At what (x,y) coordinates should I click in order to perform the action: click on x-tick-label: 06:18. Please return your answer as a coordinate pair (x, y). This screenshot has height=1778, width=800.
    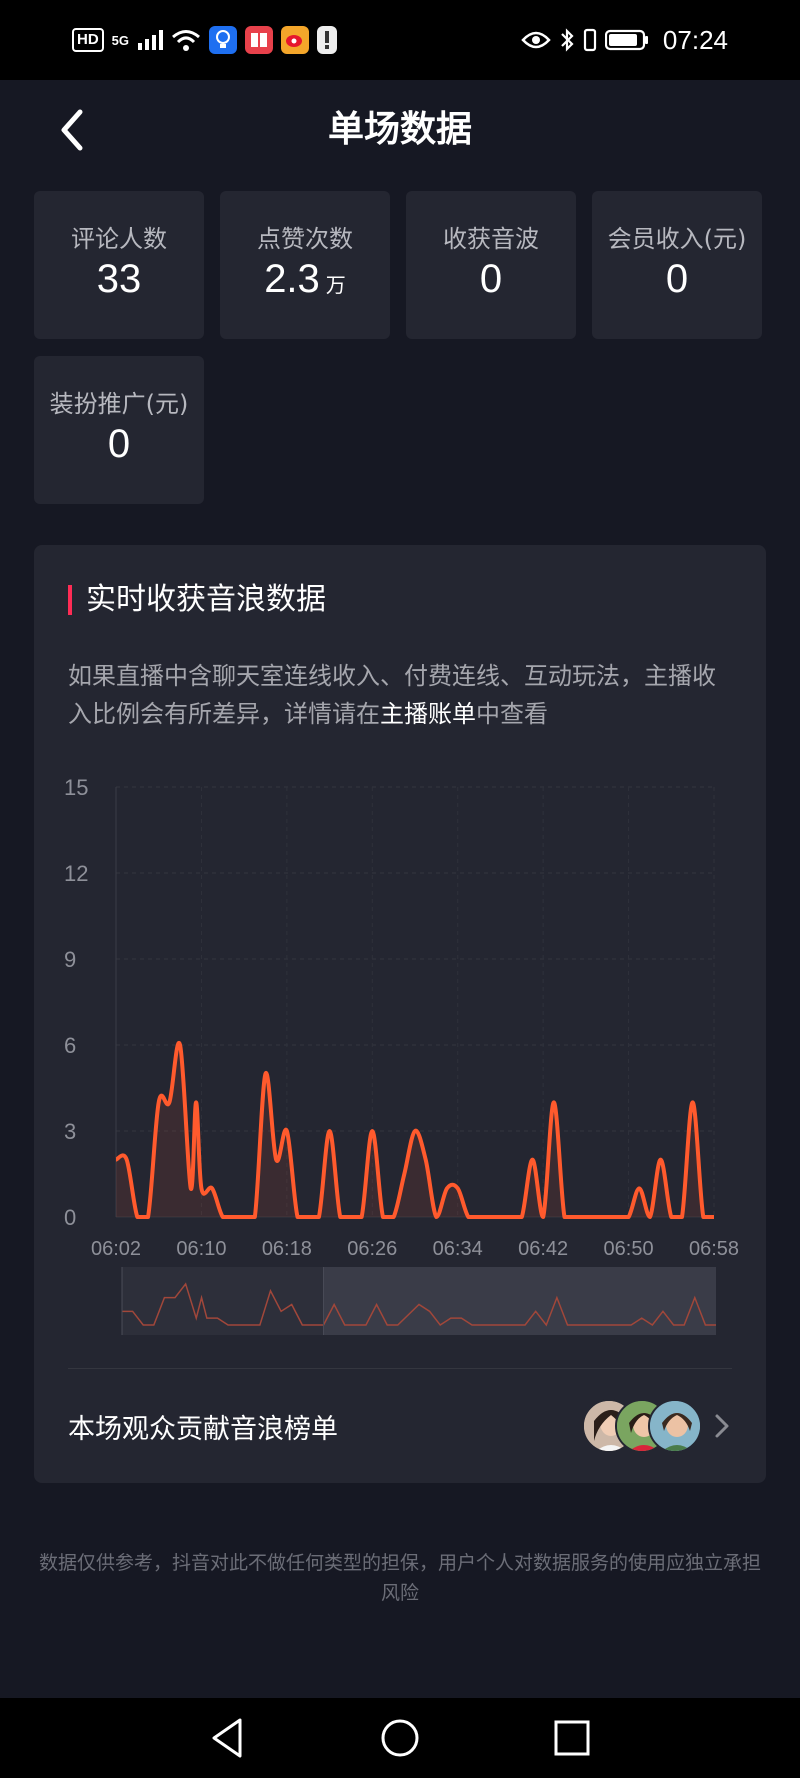
    Looking at the image, I should click on (287, 1249).